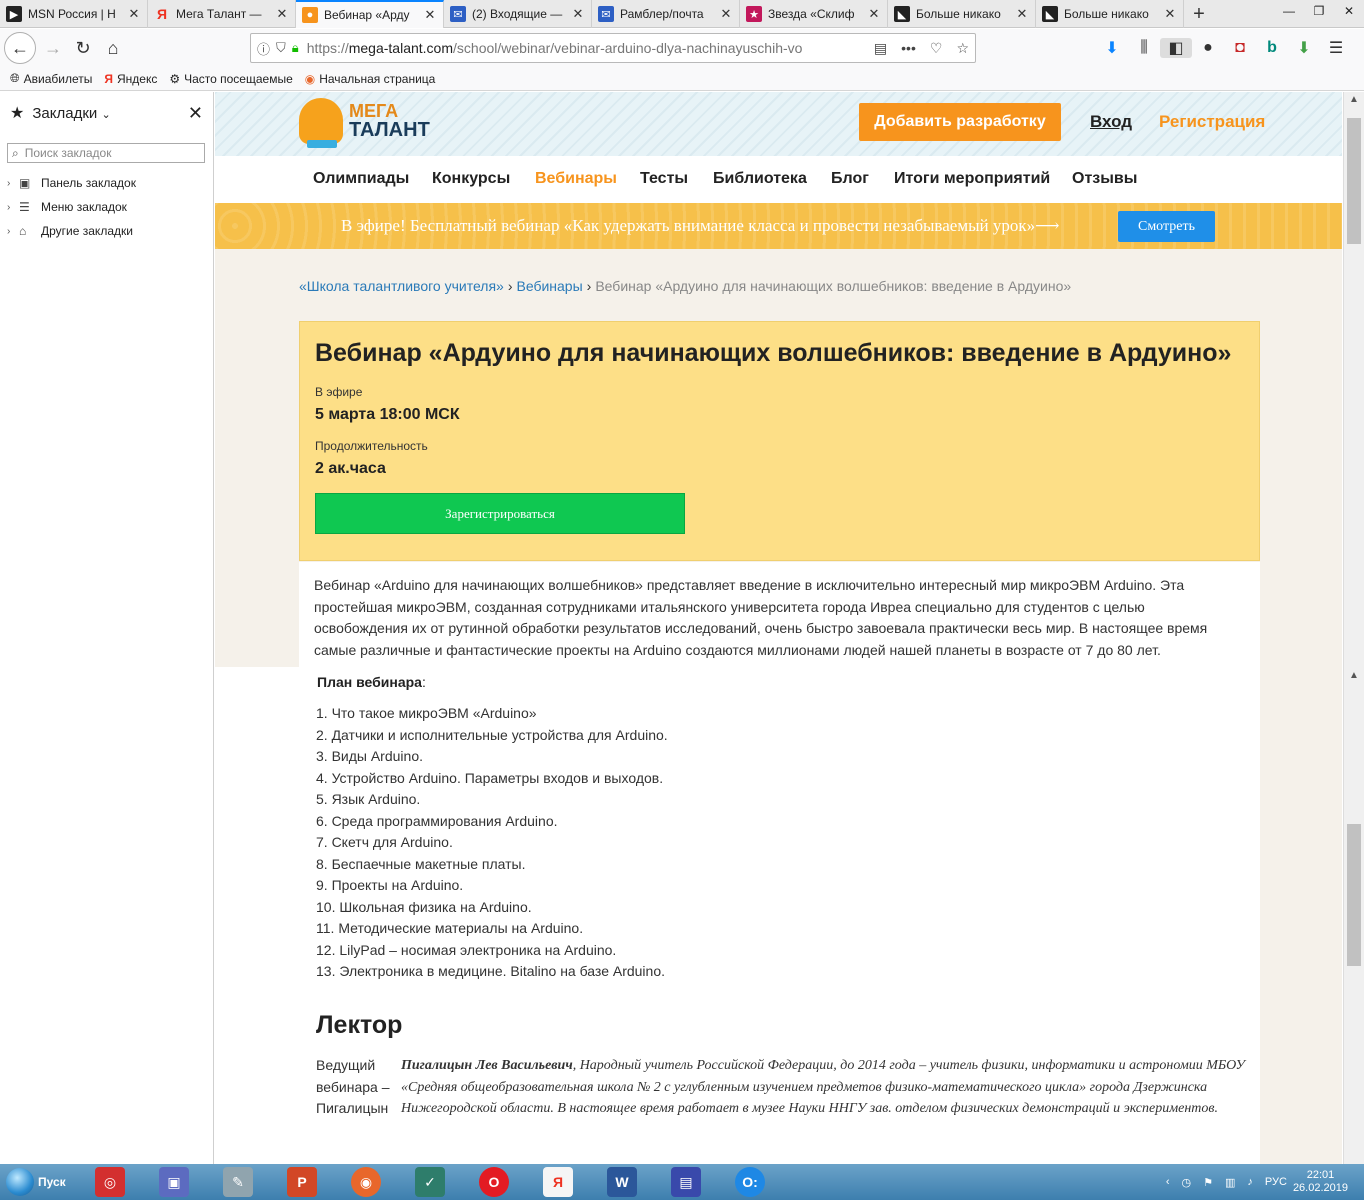 The height and width of the screenshot is (1200, 1364). I want to click on register-button: Зарегистрироваться, so click(500, 513).